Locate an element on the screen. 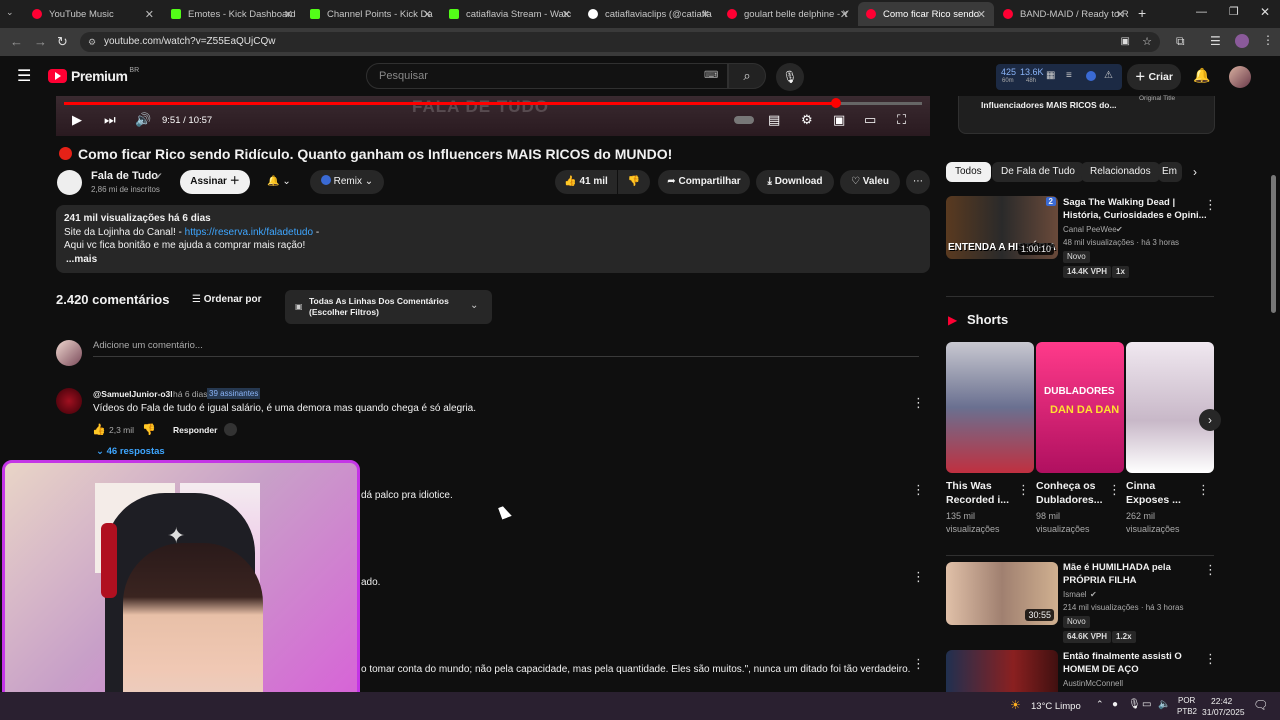 This screenshot has height=720, width=1280. settings-gear-icon: ⚙ is located at coordinates (807, 120).